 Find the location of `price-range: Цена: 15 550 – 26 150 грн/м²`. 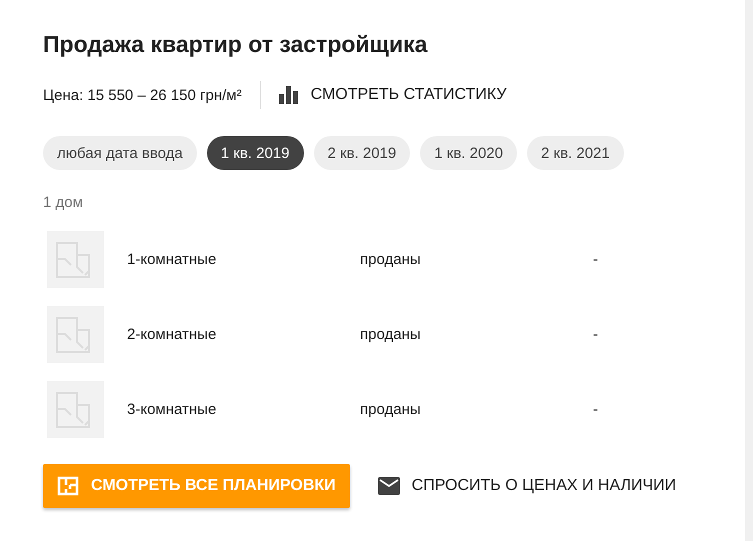

price-range: Цена: 15 550 – 26 150 грн/м² is located at coordinates (142, 95).